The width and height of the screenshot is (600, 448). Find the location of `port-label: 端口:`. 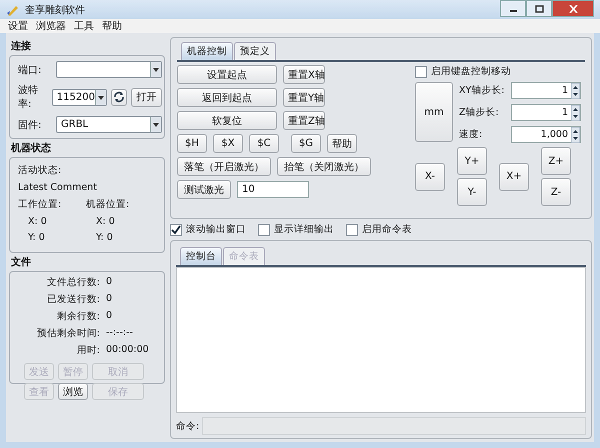

port-label: 端口: is located at coordinates (30, 70).